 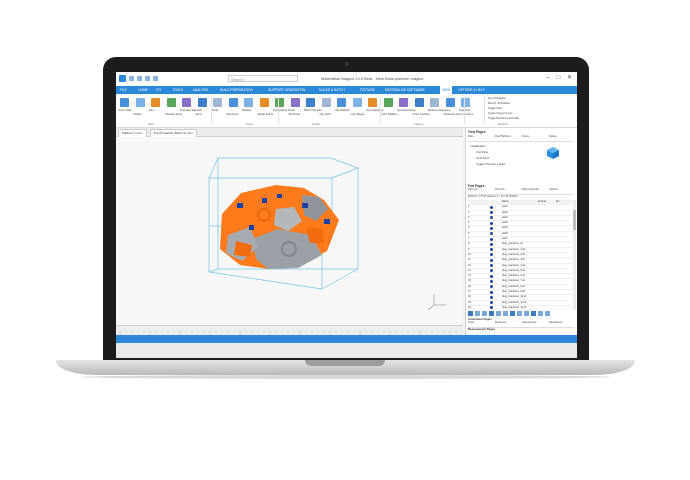 What do you see at coordinates (482, 158) in the screenshot?
I see `view-option: Gold Parts` at bounding box center [482, 158].